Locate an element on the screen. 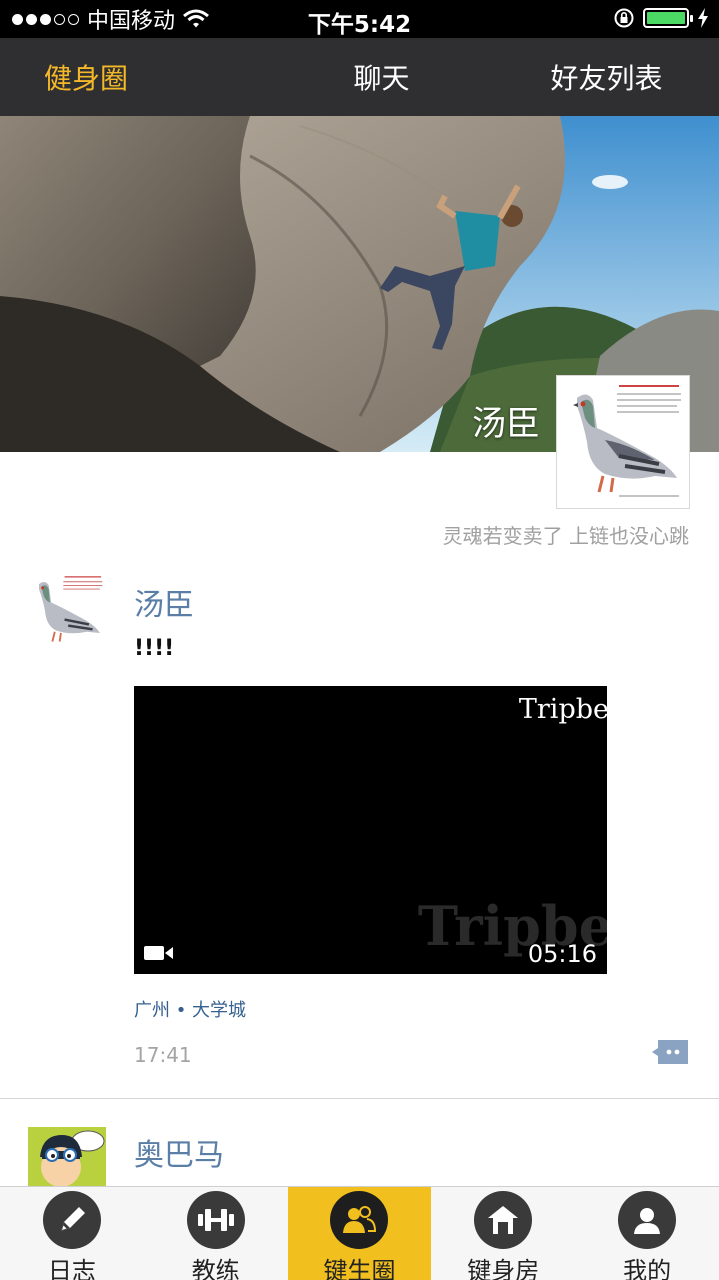 The image size is (719, 1280). comment-icon is located at coordinates (671, 1052).